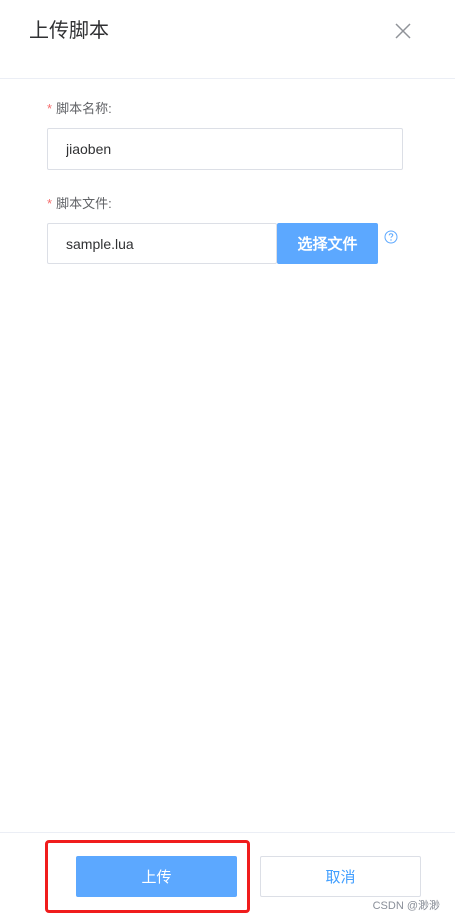  What do you see at coordinates (340, 876) in the screenshot?
I see `cancel-button: 取消` at bounding box center [340, 876].